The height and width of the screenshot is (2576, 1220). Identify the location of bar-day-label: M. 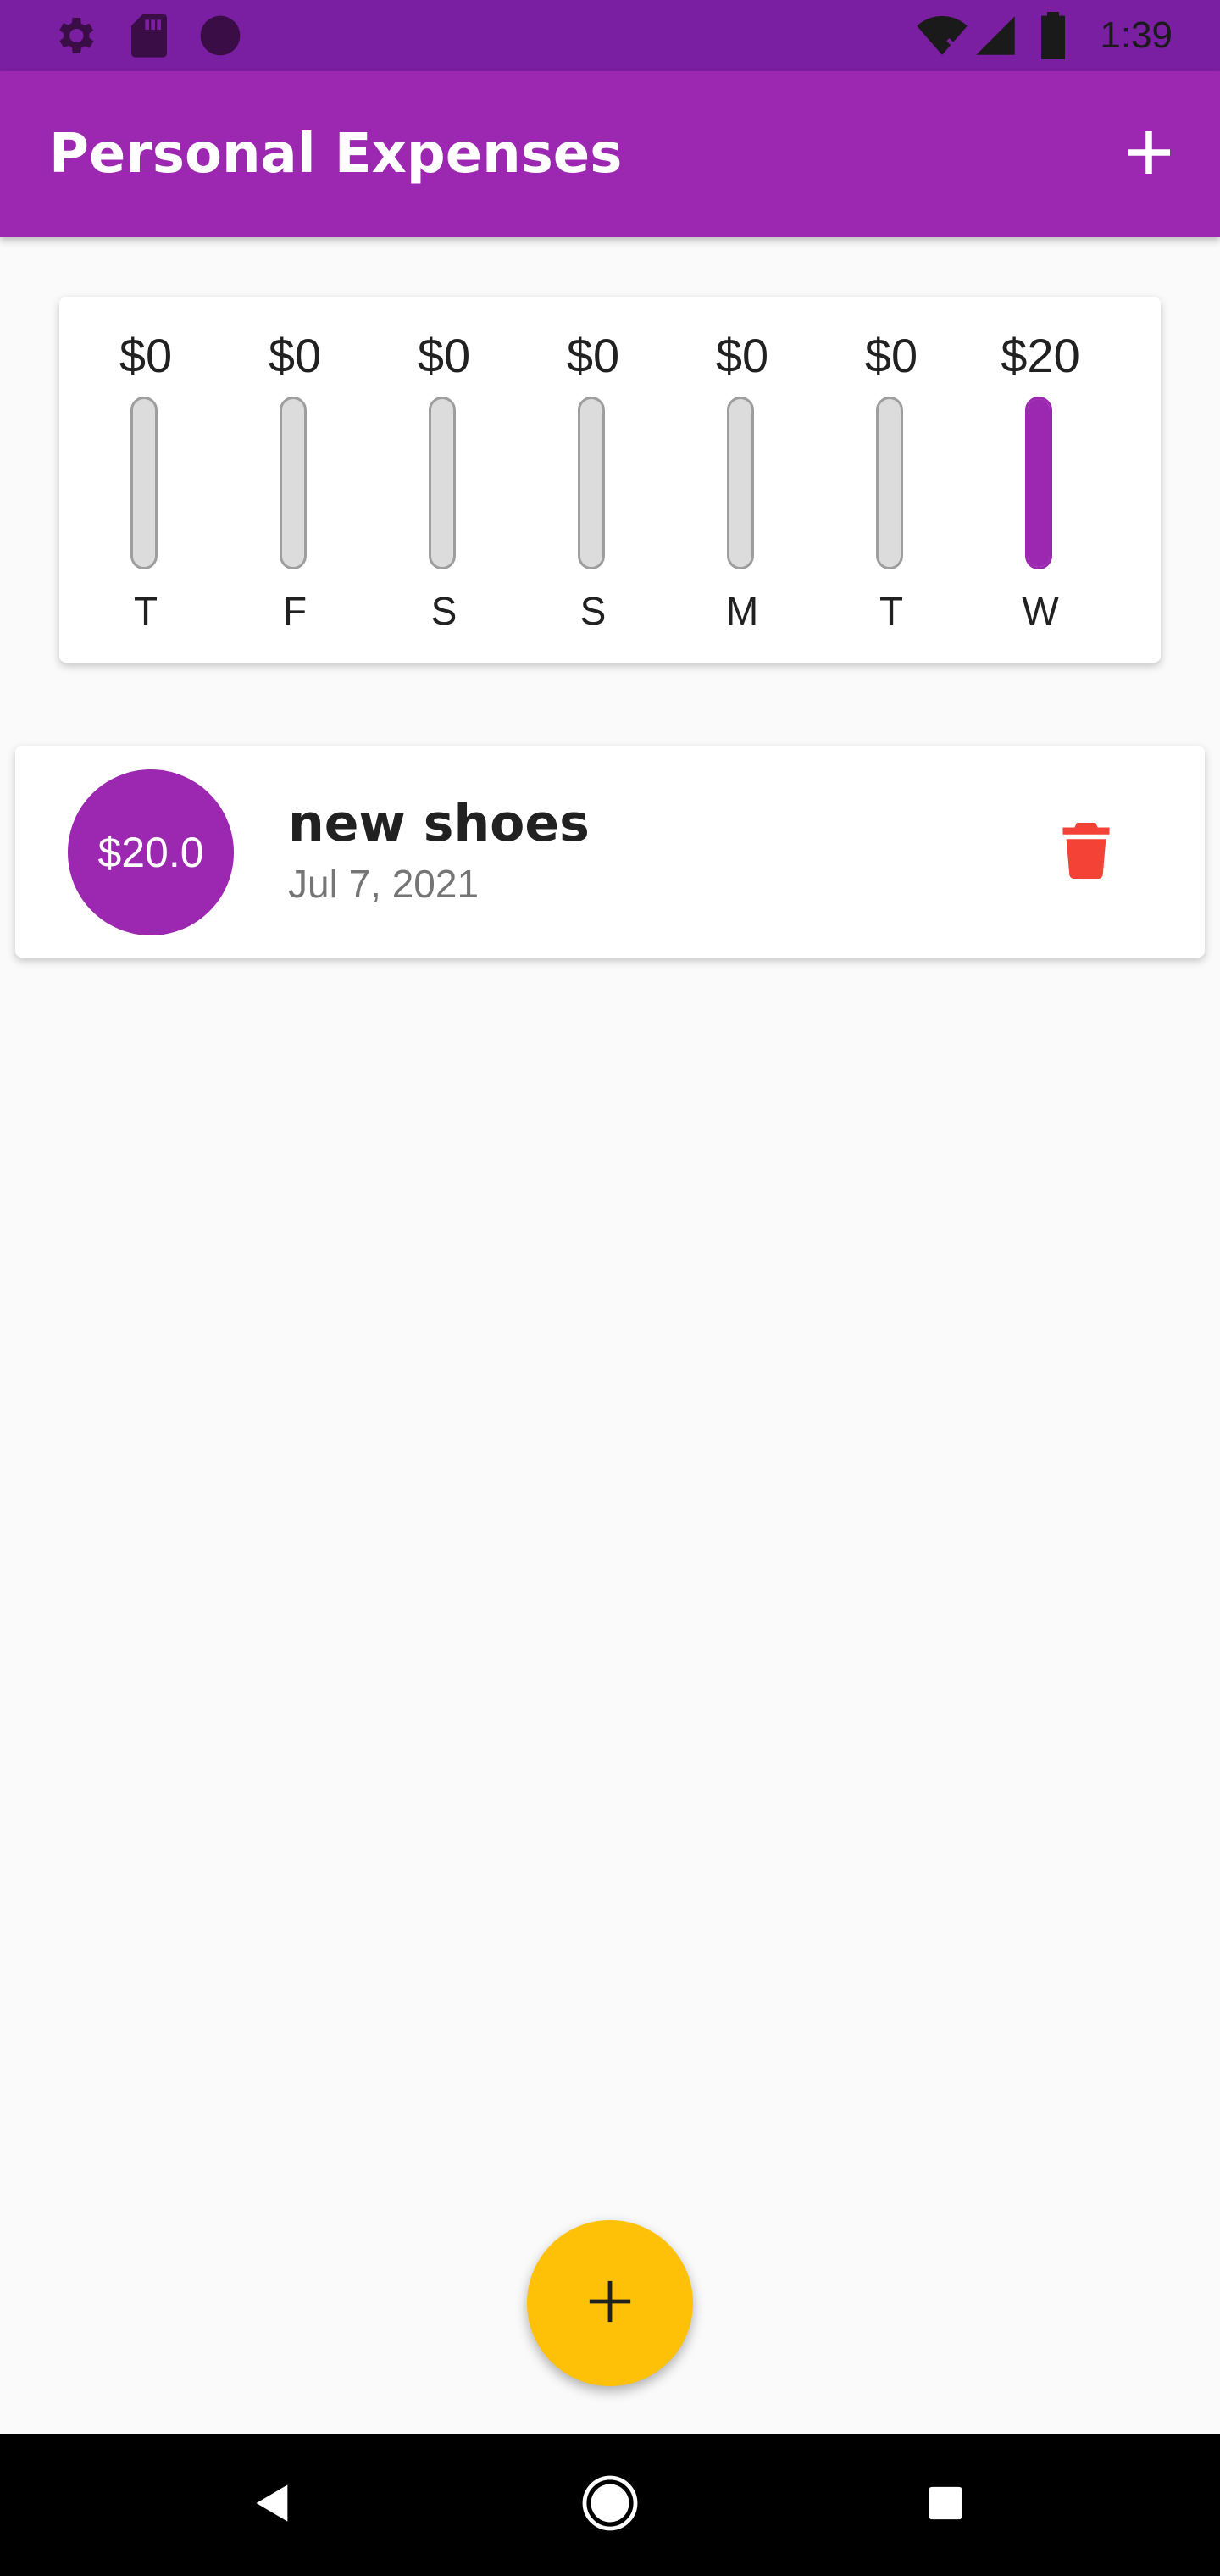
(742, 611).